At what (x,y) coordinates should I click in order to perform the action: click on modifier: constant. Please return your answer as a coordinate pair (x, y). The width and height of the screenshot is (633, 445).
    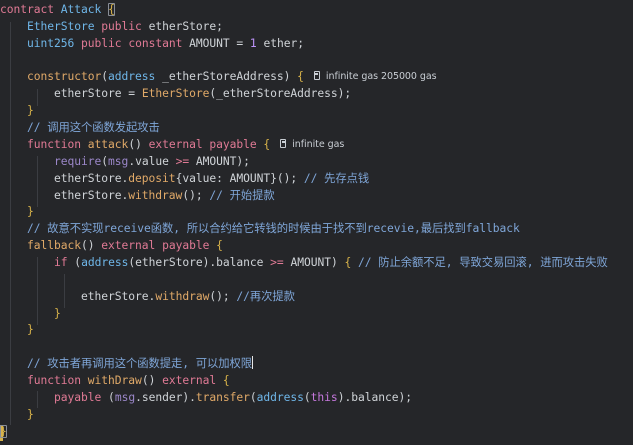
    Looking at the image, I should click on (155, 43).